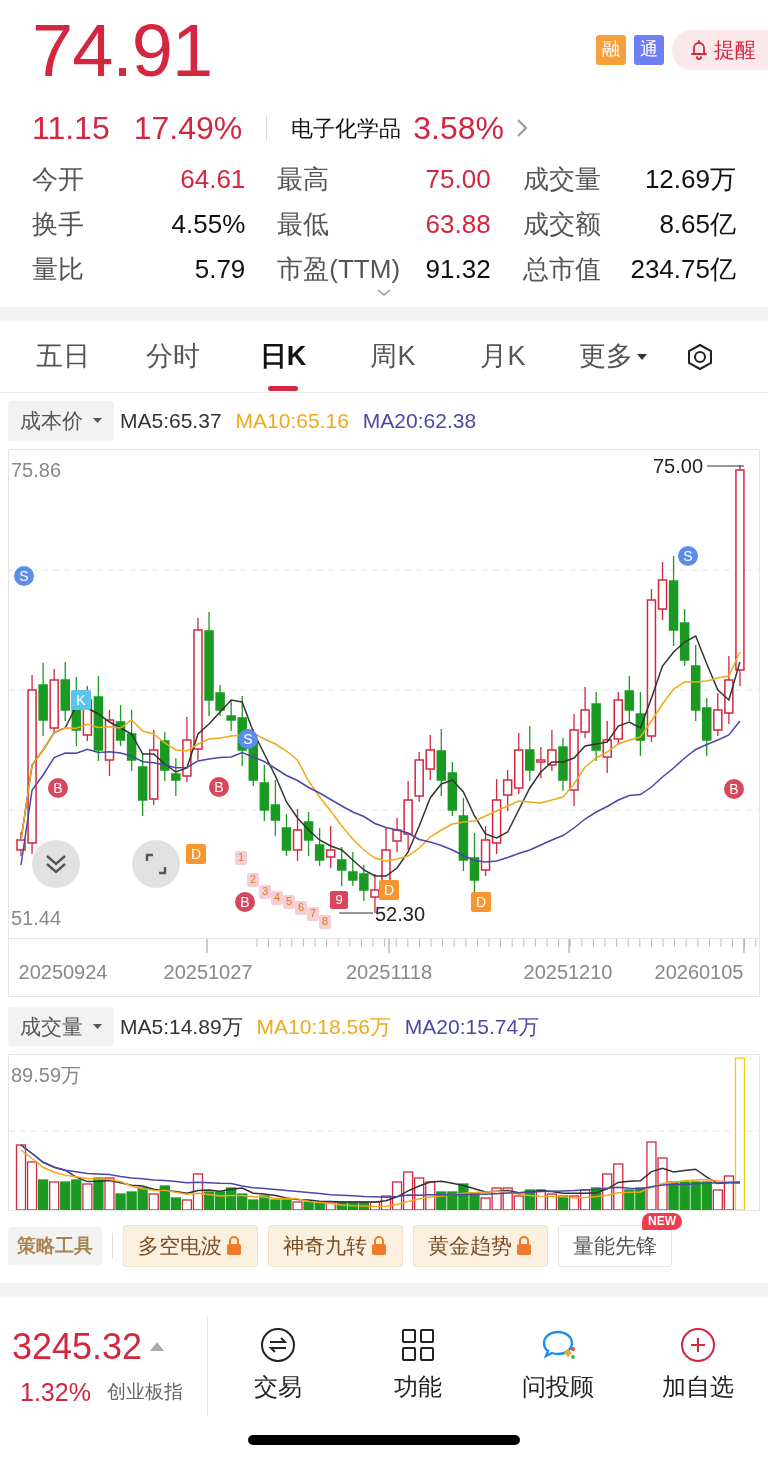  I want to click on strategy-chip: 量能先锋, so click(615, 1246).